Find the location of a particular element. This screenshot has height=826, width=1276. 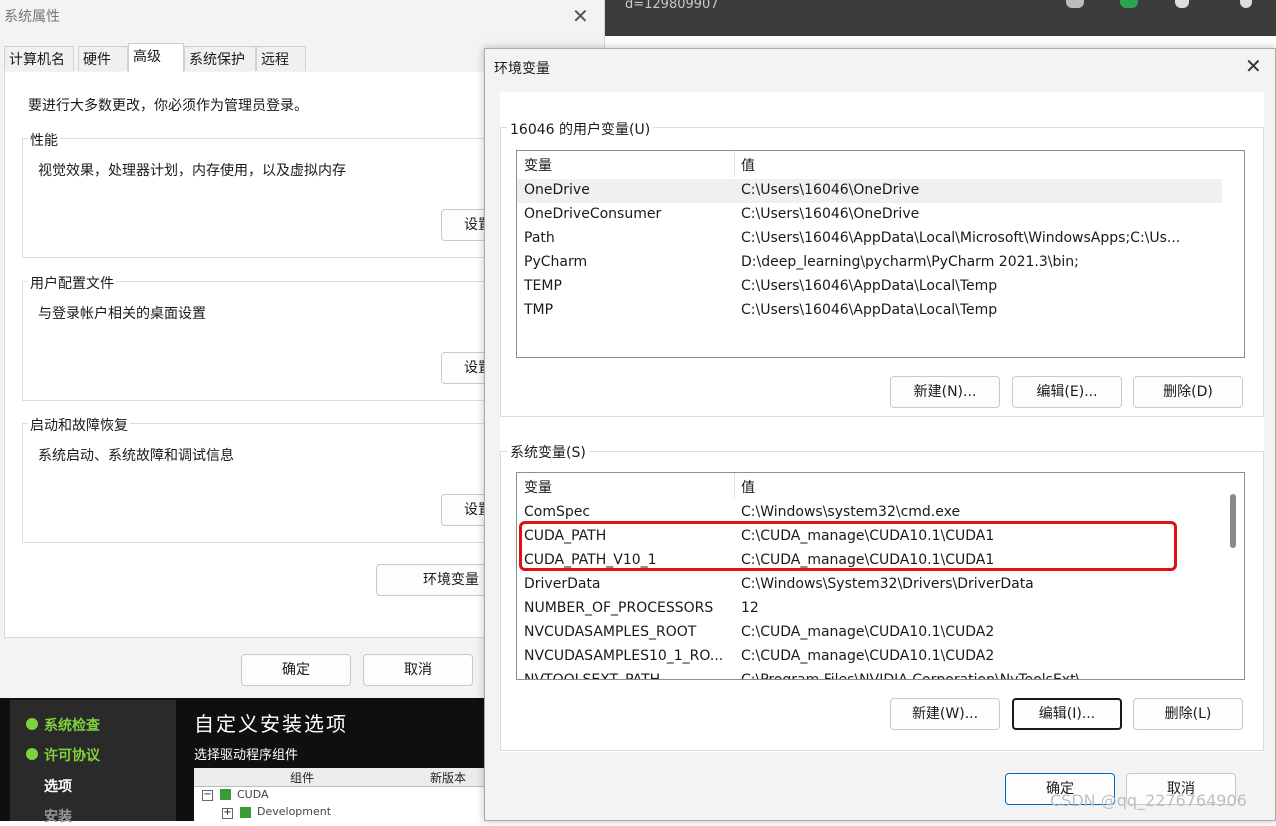

variable-name: PyCharm is located at coordinates (556, 262).